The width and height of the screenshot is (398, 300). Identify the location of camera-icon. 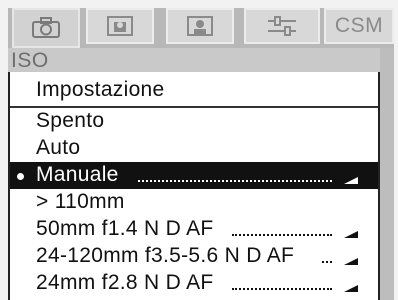
(46, 27).